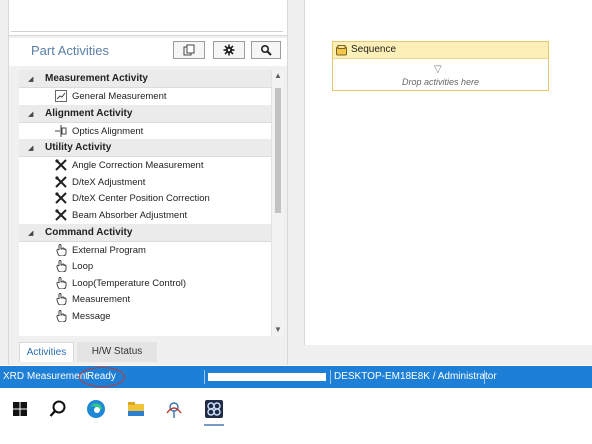  I want to click on xrd-app-icon, so click(174, 410).